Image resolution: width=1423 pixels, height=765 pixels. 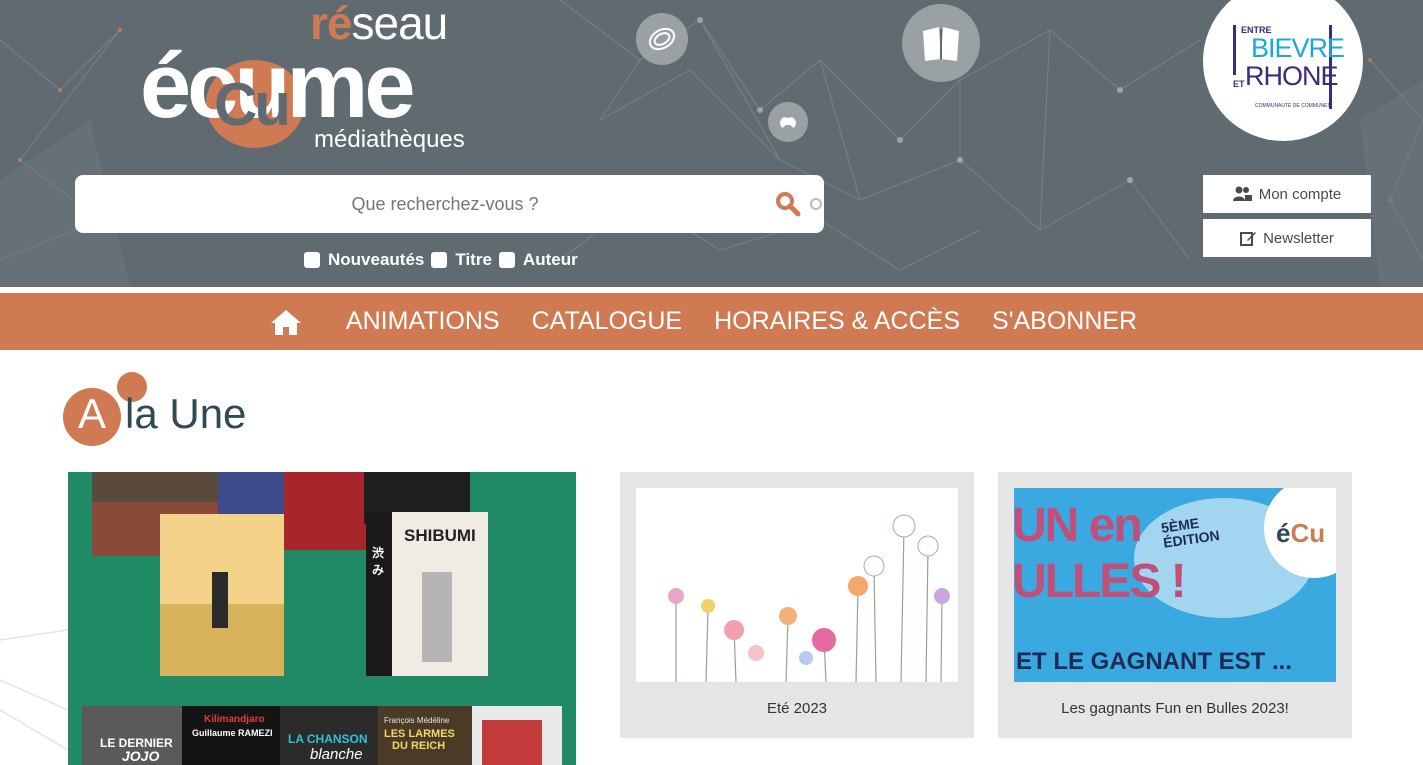 I want to click on search-input, so click(x=445, y=204).